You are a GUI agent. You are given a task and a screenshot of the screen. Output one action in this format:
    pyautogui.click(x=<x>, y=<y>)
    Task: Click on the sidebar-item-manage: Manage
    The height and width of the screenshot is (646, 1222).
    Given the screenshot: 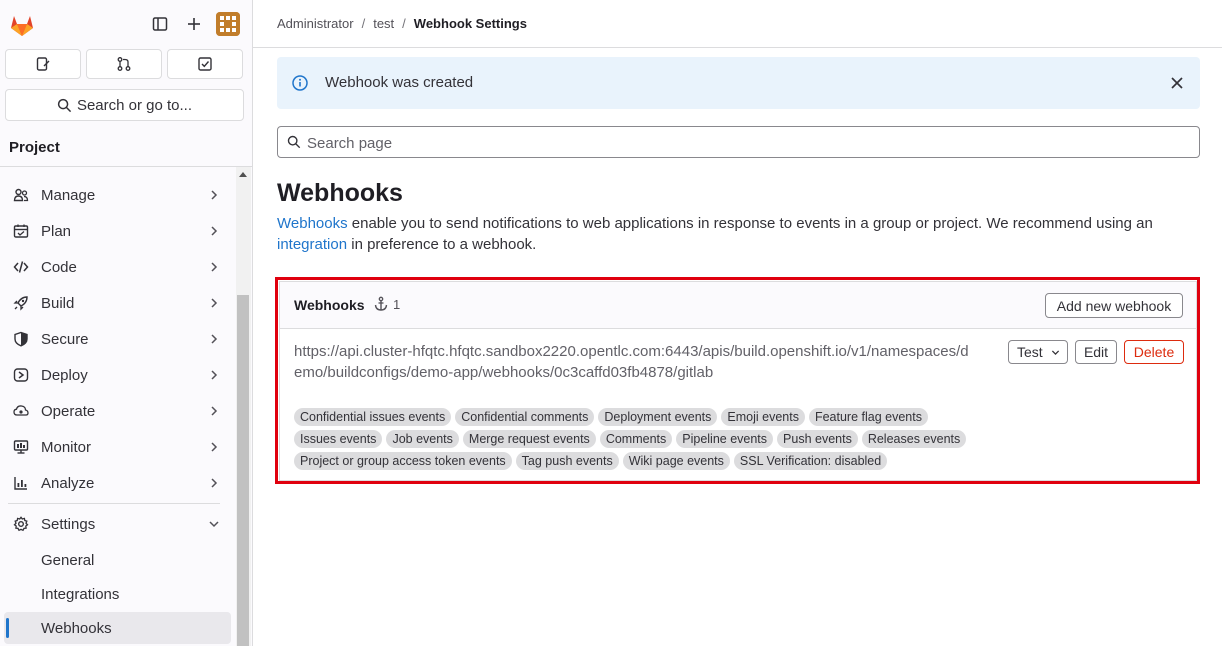 What is the action you would take?
    pyautogui.click(x=116, y=195)
    